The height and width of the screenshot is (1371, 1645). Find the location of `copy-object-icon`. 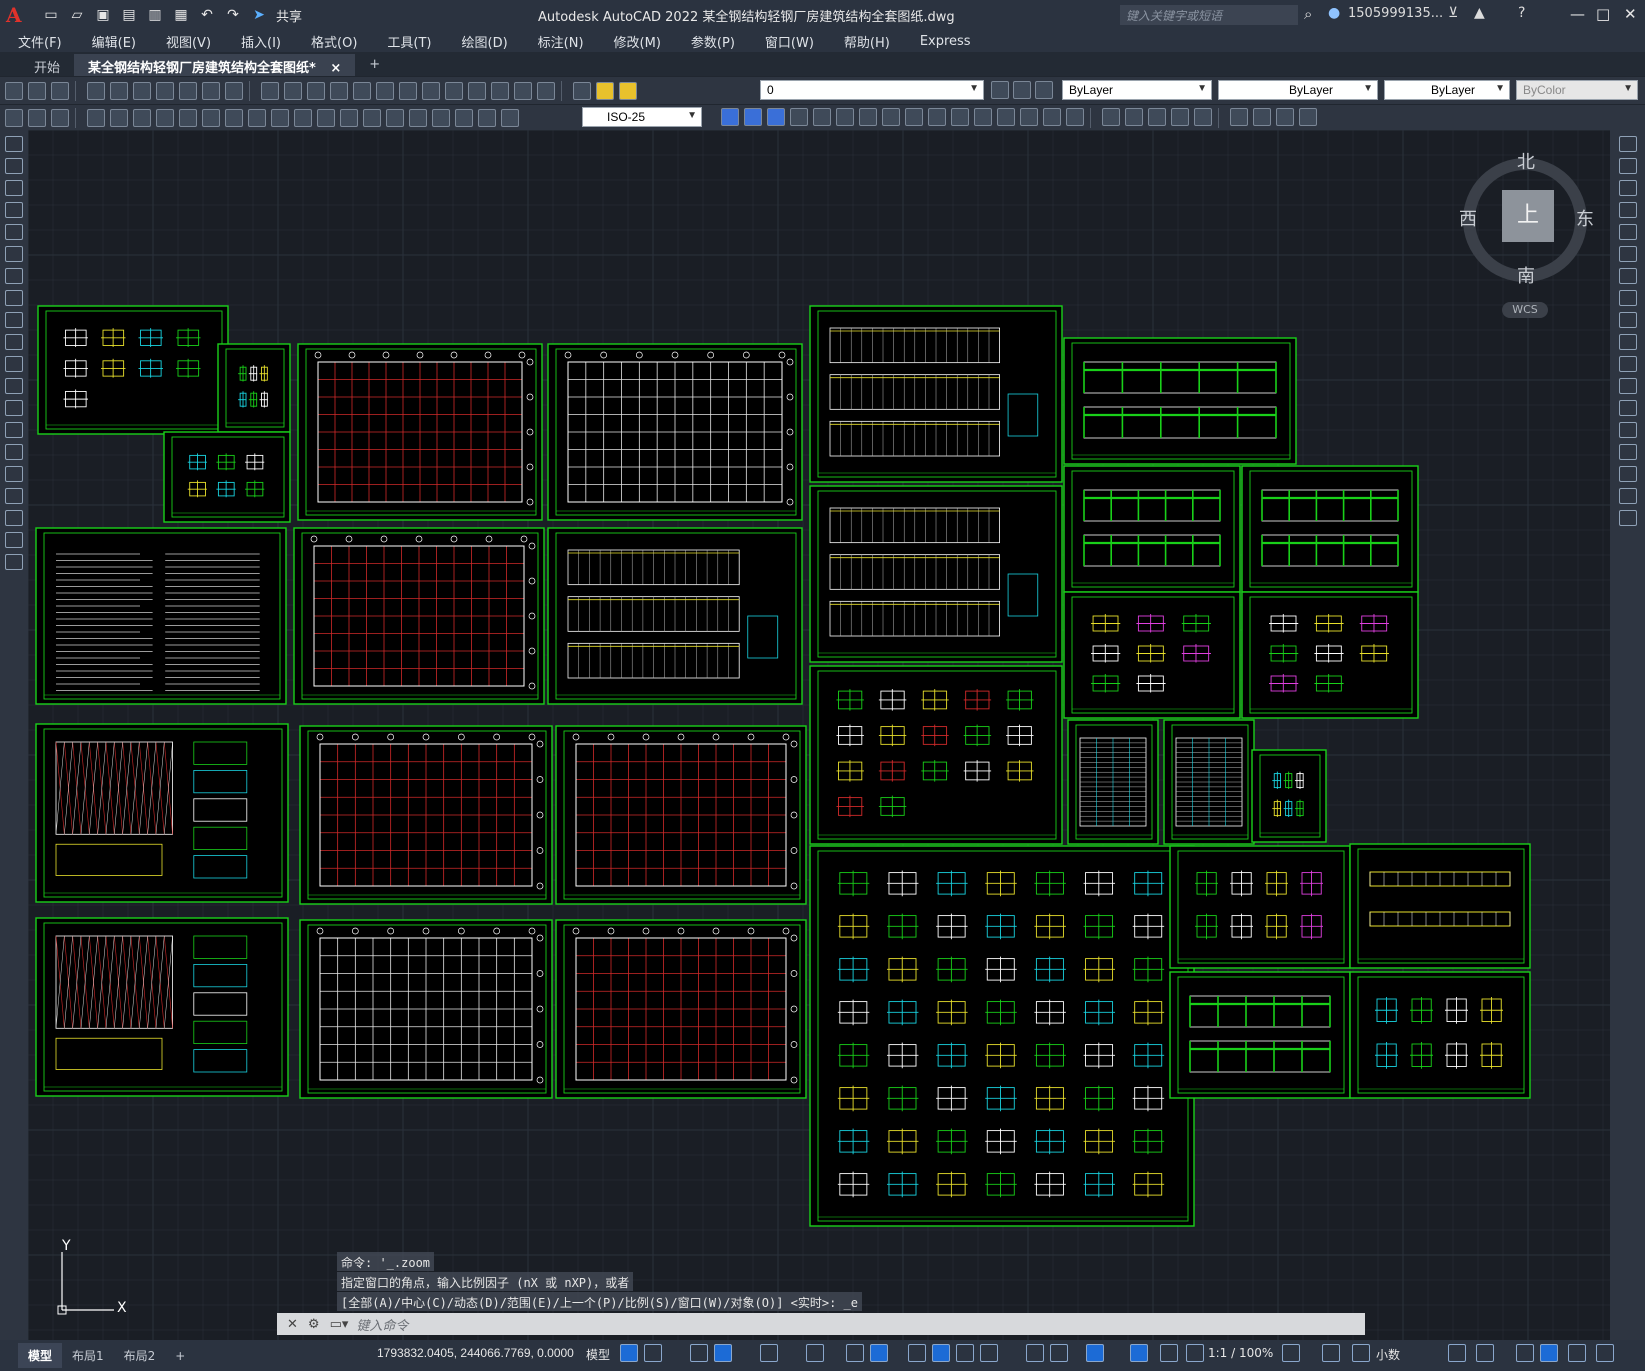

copy-object-icon is located at coordinates (753, 117).